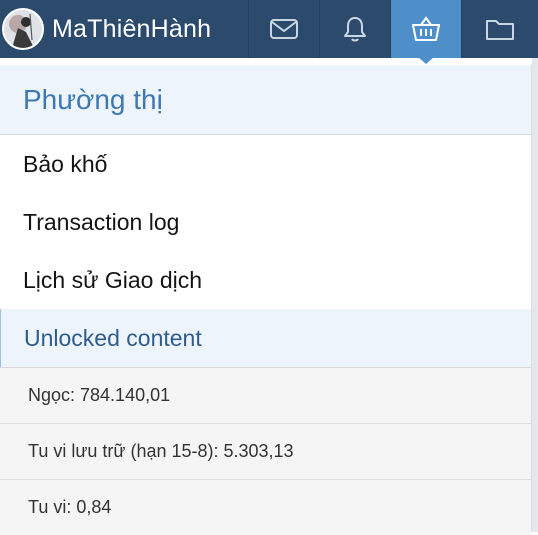 This screenshot has width=538, height=535. I want to click on stat-tu-vi-luu-tru: Tu vi lưu trữ (hạn 15-8): 5.303,13, so click(265, 451).